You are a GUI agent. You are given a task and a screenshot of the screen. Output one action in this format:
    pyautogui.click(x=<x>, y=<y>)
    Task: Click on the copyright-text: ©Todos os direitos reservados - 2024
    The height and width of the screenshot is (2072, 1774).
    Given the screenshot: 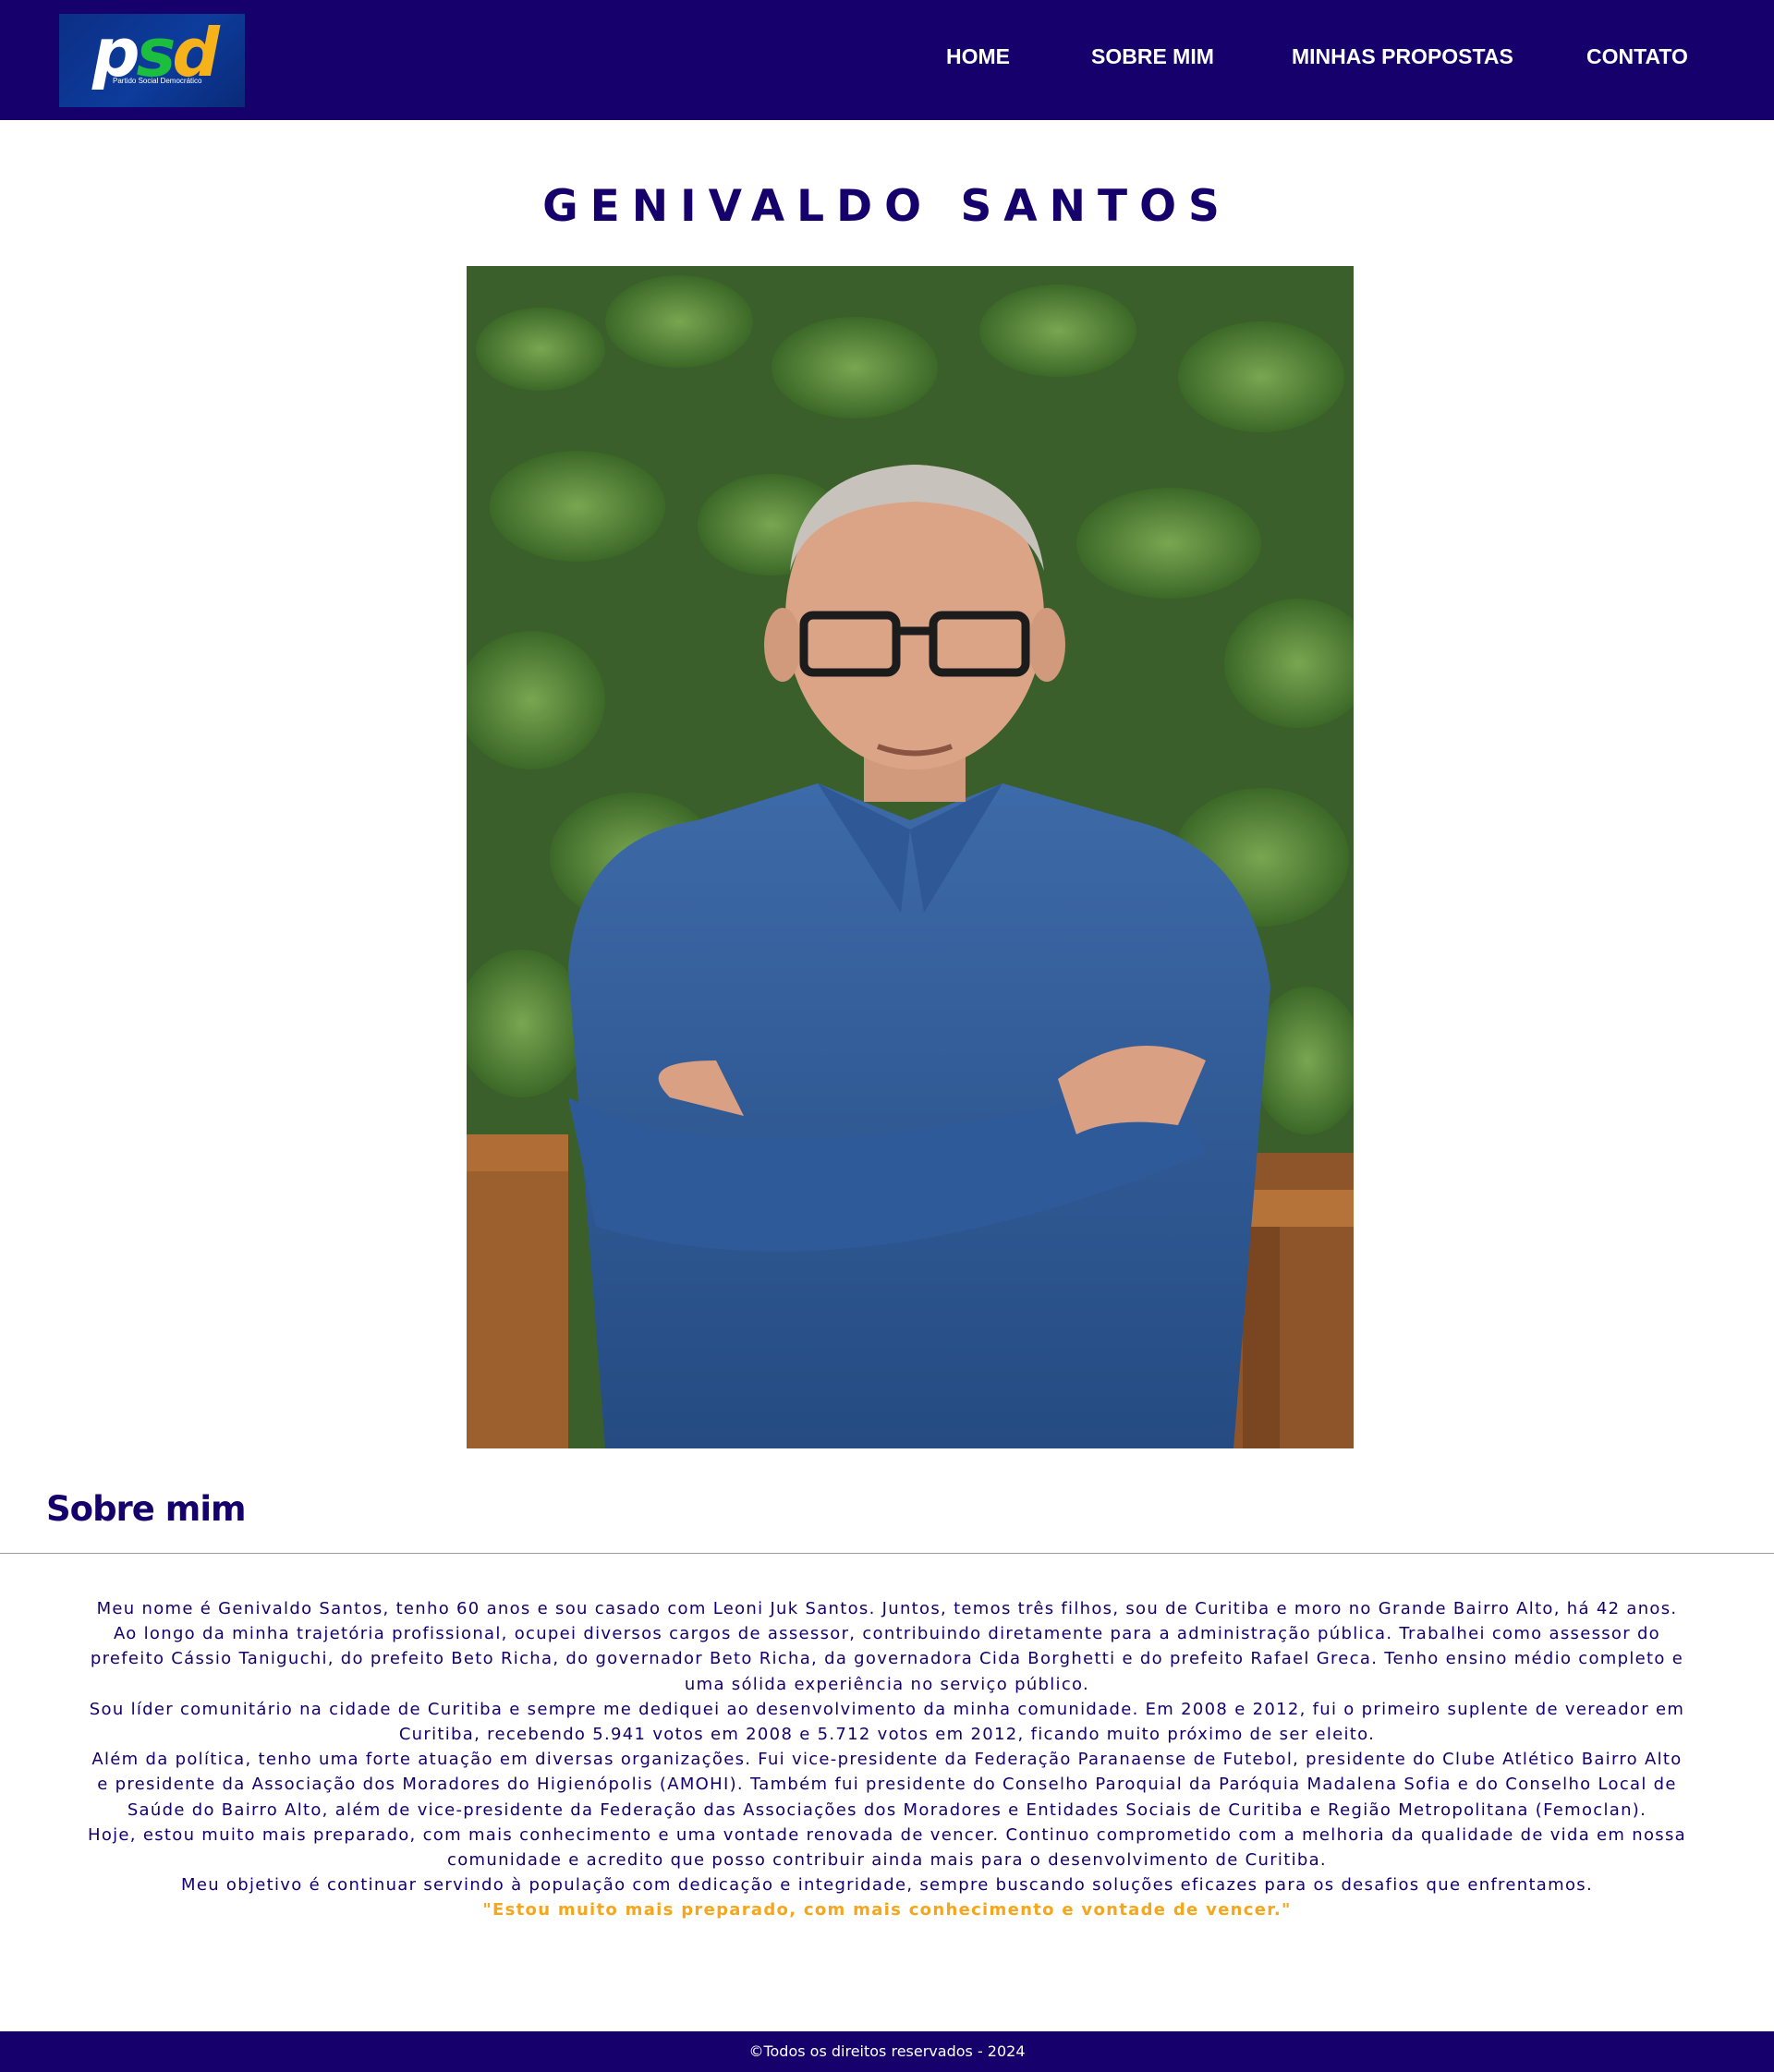 What is the action you would take?
    pyautogui.click(x=887, y=2051)
    